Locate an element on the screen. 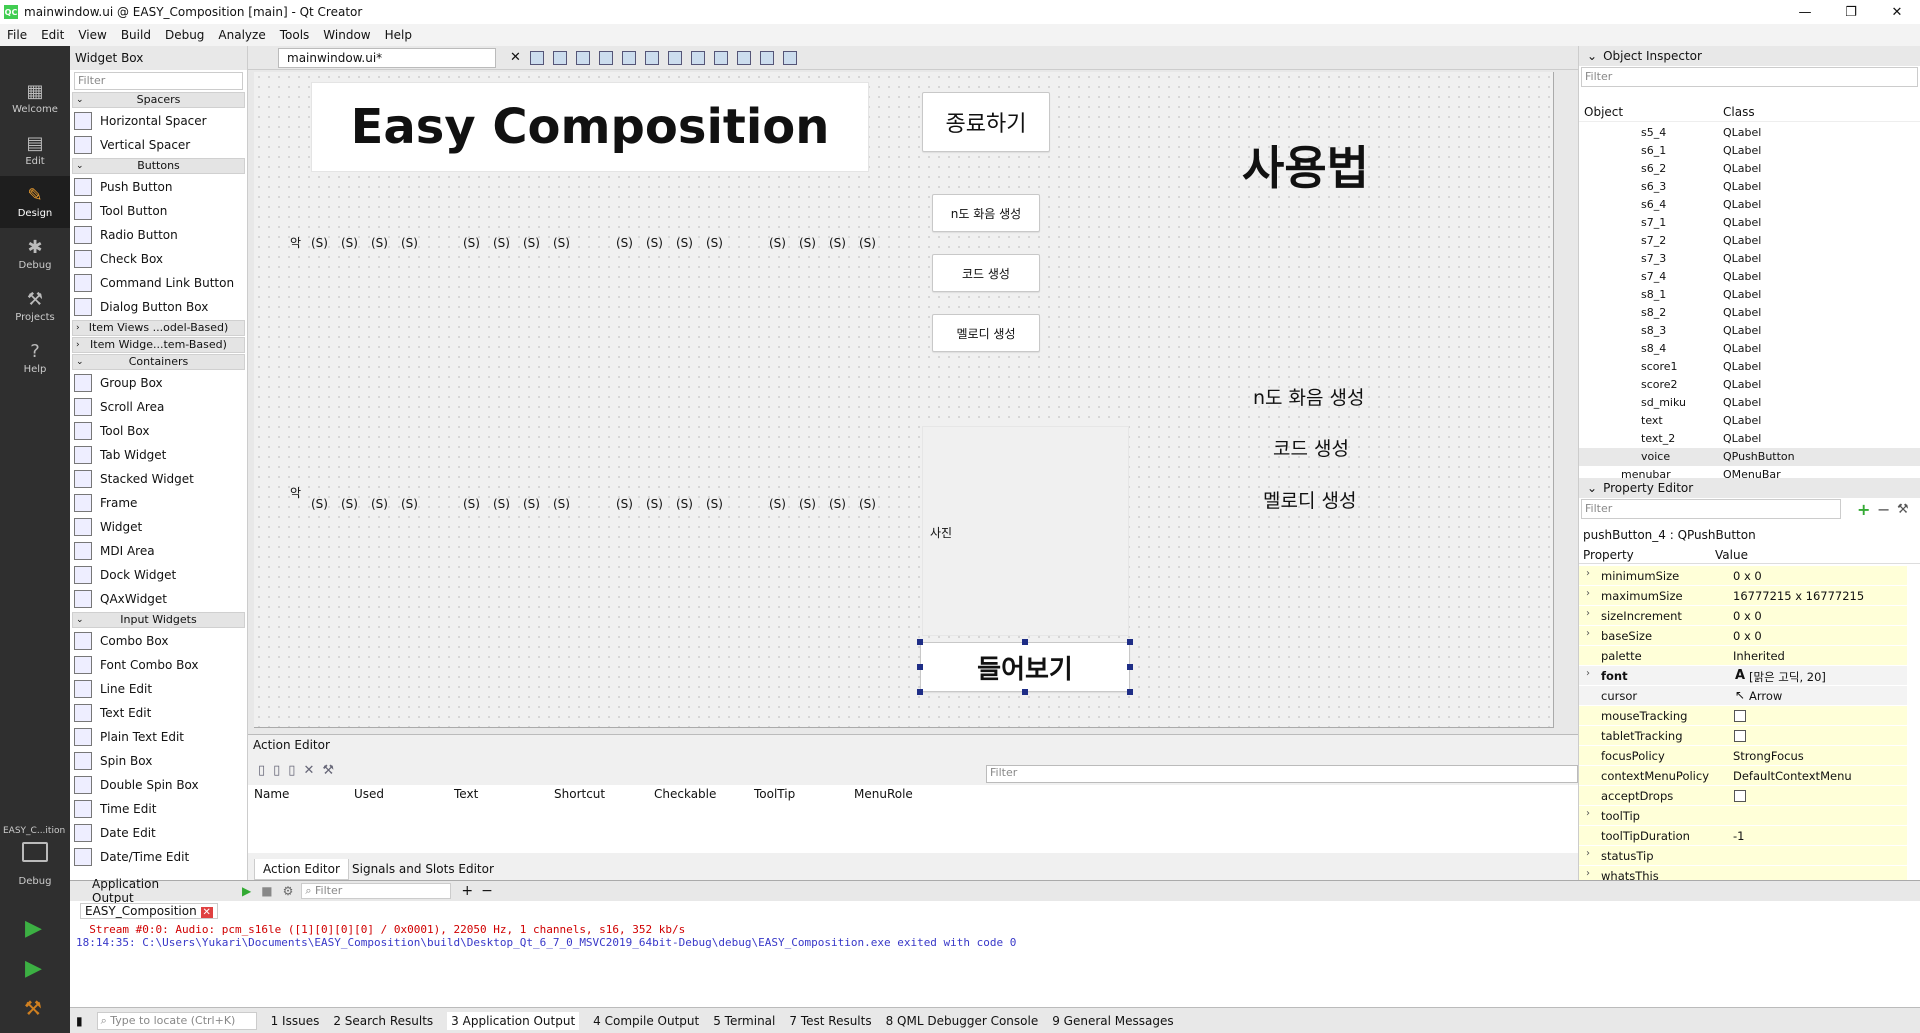  debug-run-icon: ▶ is located at coordinates (33, 968).